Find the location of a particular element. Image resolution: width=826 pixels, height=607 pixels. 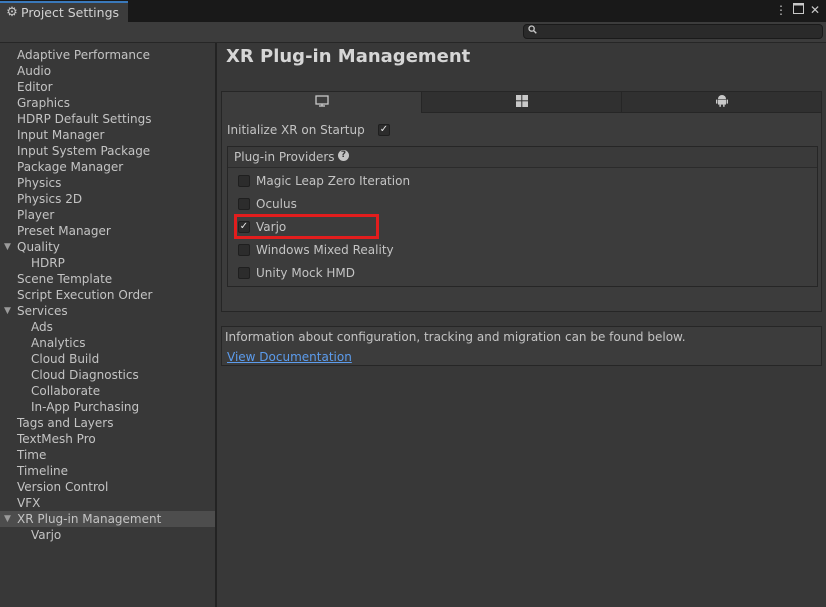

provider-label: Windows Mixed Reality is located at coordinates (325, 250).